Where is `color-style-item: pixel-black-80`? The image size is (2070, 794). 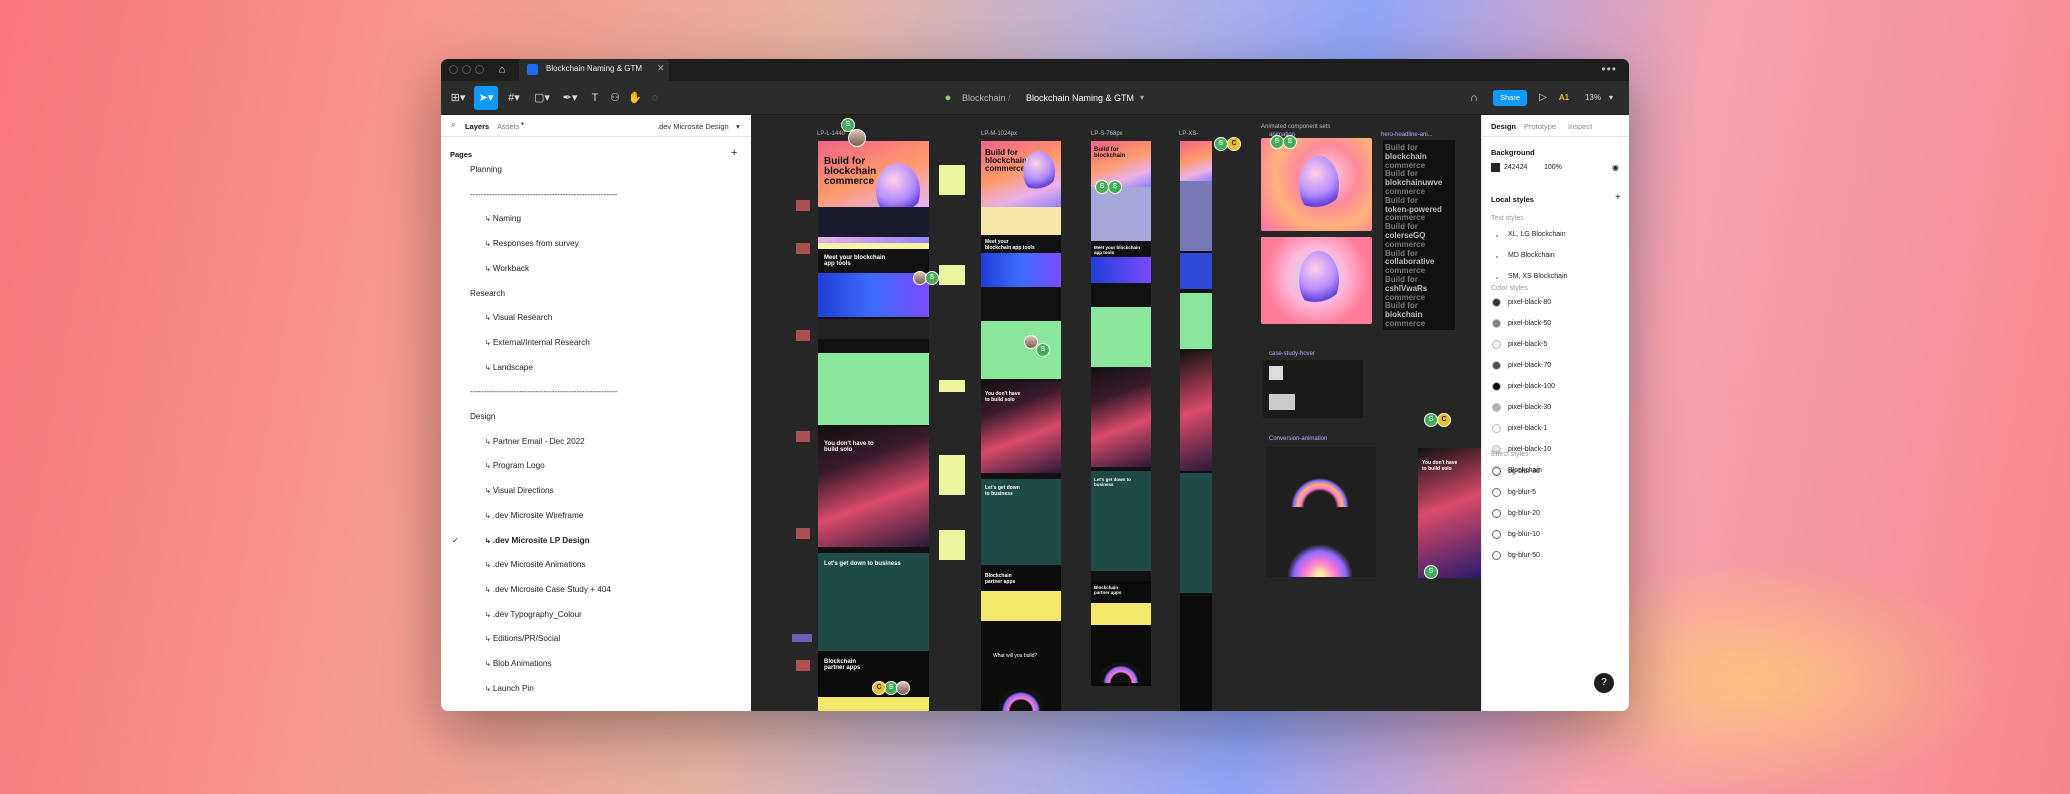
color-style-item: pixel-black-80 is located at coordinates (1529, 302).